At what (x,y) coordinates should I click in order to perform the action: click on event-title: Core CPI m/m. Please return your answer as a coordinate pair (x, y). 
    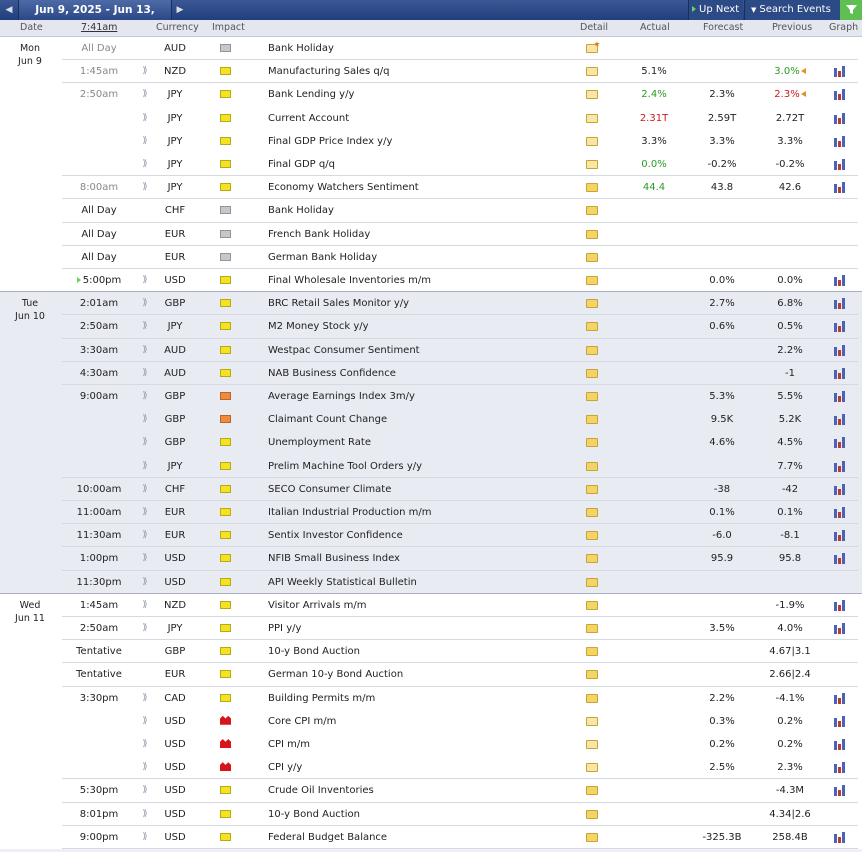
    Looking at the image, I should click on (418, 721).